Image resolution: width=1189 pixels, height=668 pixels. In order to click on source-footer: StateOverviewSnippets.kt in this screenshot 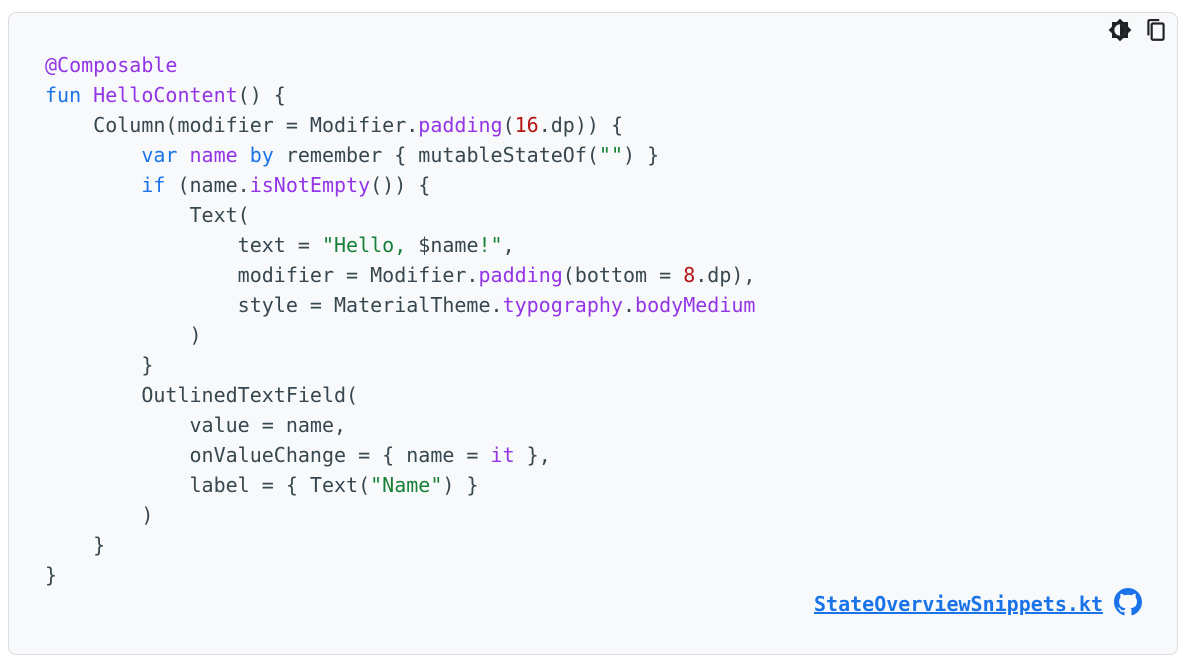, I will do `click(978, 604)`.